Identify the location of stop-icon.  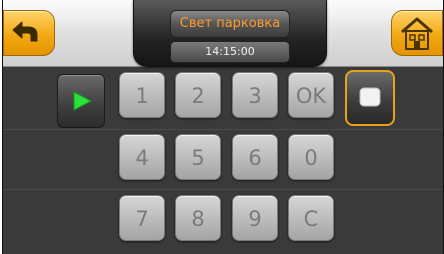
(370, 97).